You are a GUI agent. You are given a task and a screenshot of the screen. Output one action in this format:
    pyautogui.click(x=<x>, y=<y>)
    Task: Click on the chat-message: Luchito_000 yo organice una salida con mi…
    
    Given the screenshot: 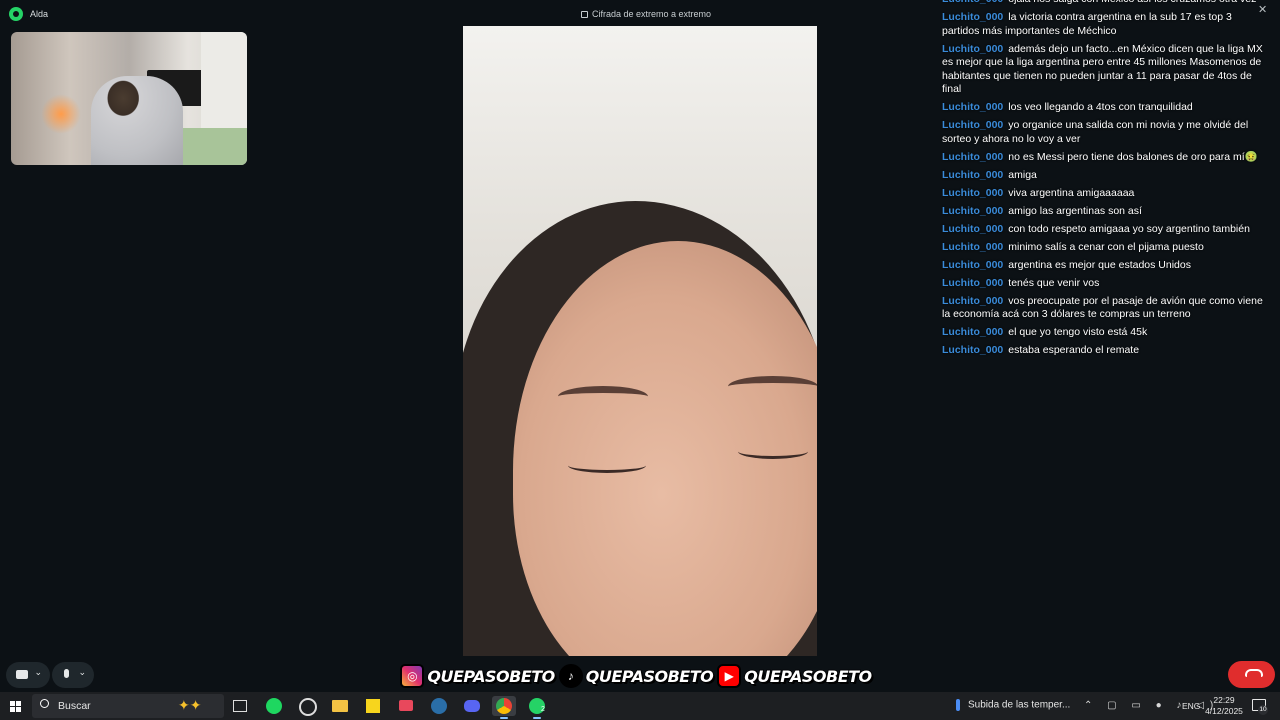 What is the action you would take?
    pyautogui.click(x=1106, y=132)
    